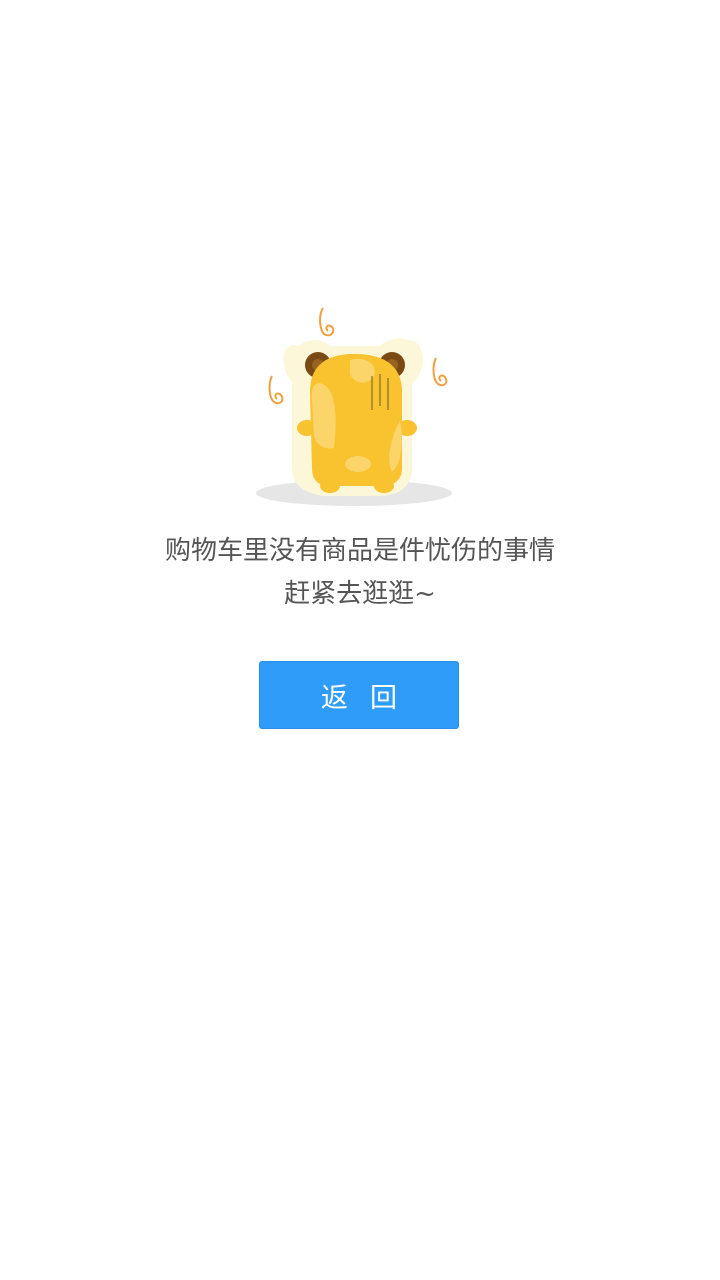 The width and height of the screenshot is (720, 1280). Describe the element at coordinates (360, 594) in the screenshot. I see `empty-cart-message-line2: 赶紧去逛逛~` at that location.